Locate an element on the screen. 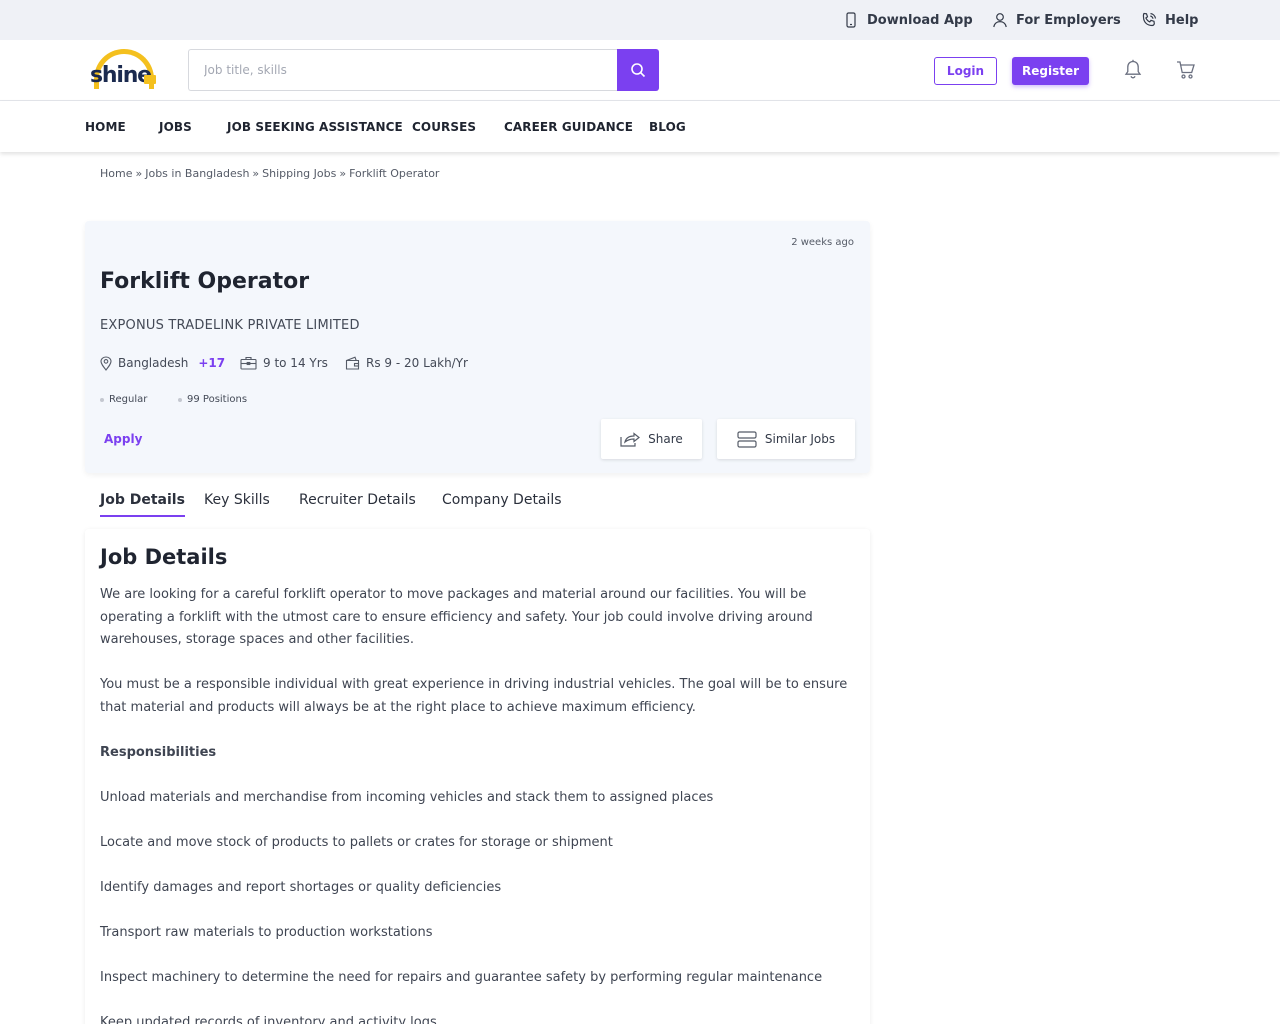  tab-key-skills: Key Skills is located at coordinates (237, 504).